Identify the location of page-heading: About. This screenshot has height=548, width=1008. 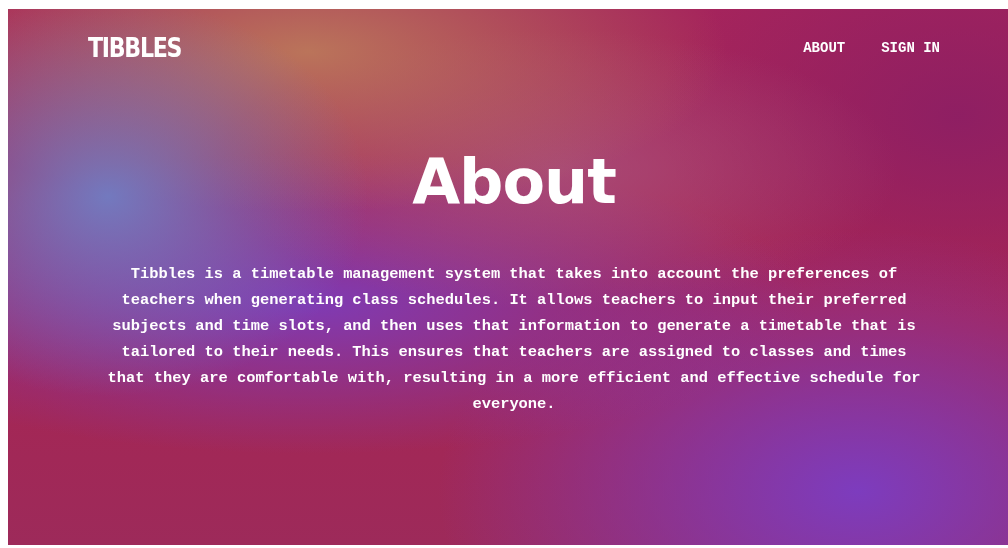
(514, 182).